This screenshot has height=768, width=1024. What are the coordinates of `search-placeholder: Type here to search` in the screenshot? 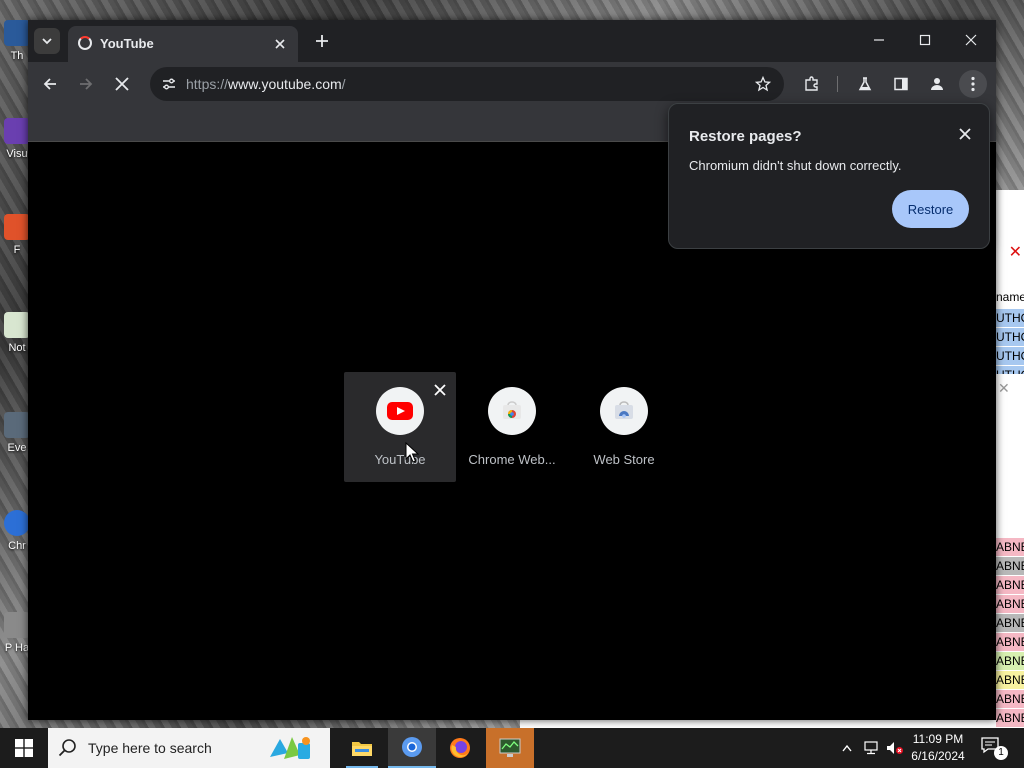 It's located at (150, 748).